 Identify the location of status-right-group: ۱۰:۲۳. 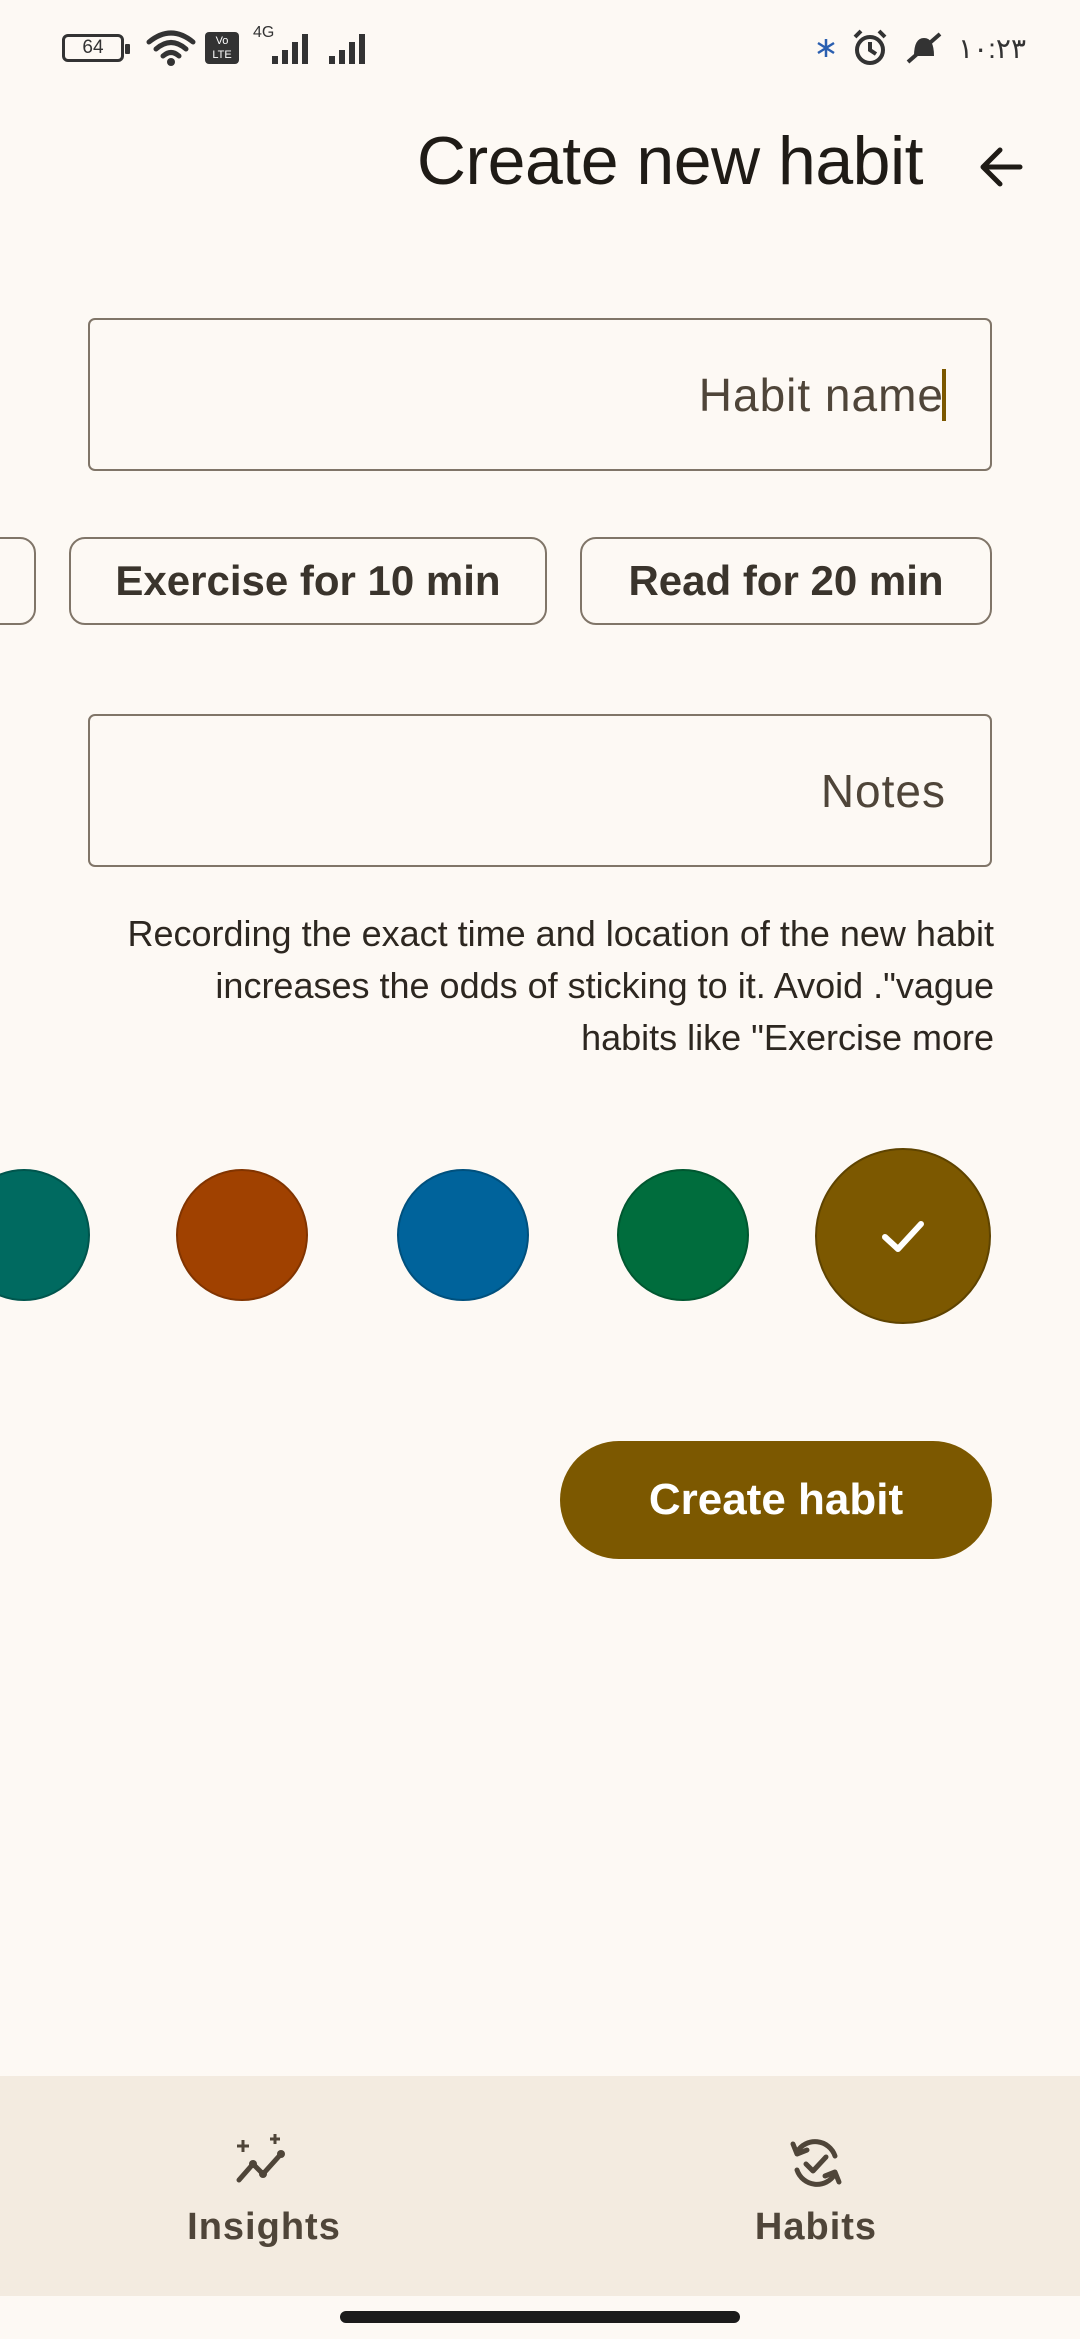
(921, 48).